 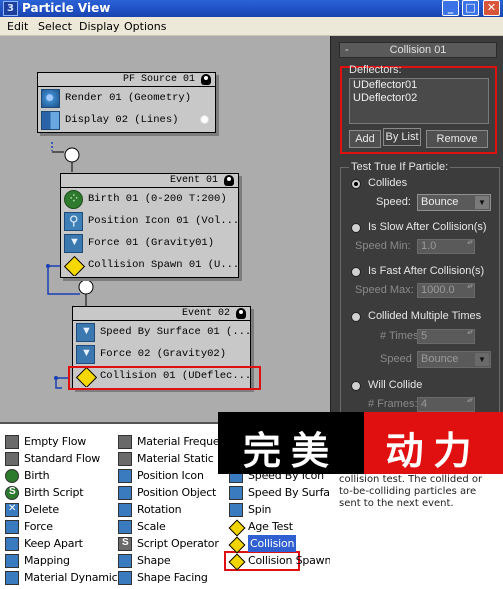 What do you see at coordinates (446, 246) in the screenshot?
I see `speed-min-spinner: 1.0` at bounding box center [446, 246].